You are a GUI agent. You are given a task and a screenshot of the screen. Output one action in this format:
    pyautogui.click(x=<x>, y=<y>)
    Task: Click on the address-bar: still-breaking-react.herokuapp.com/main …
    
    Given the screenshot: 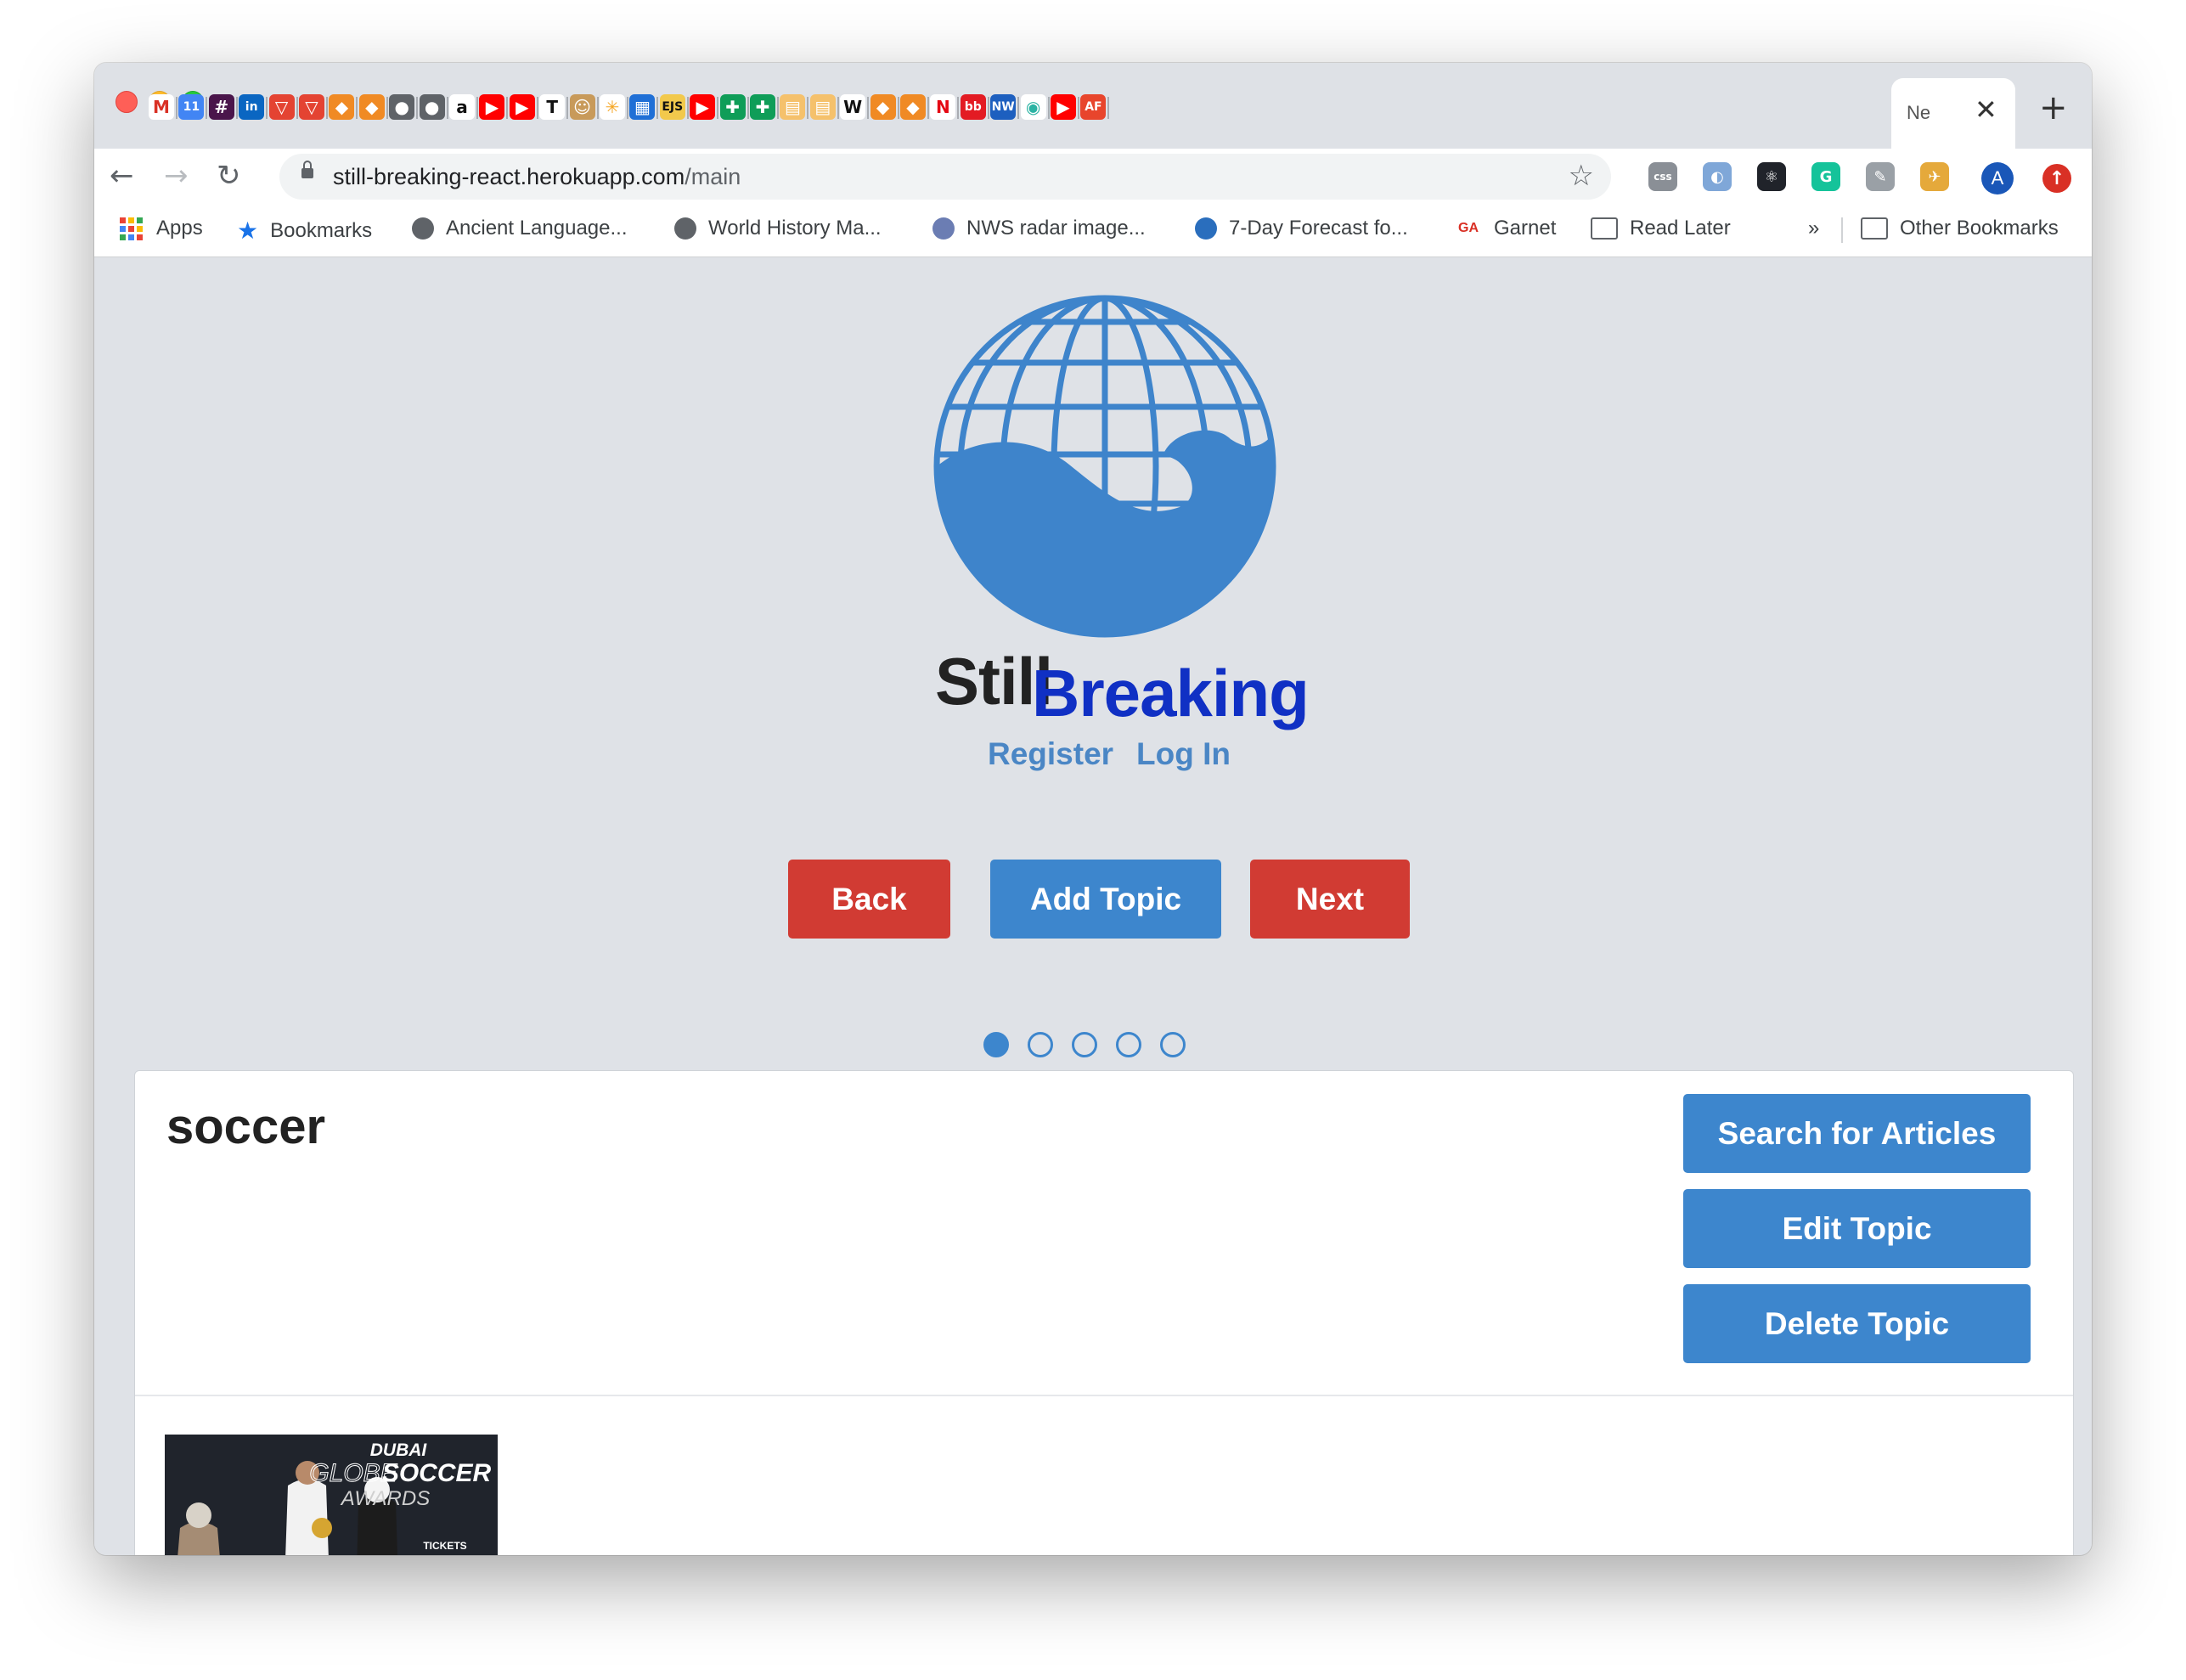 What is the action you would take?
    pyautogui.click(x=945, y=177)
    